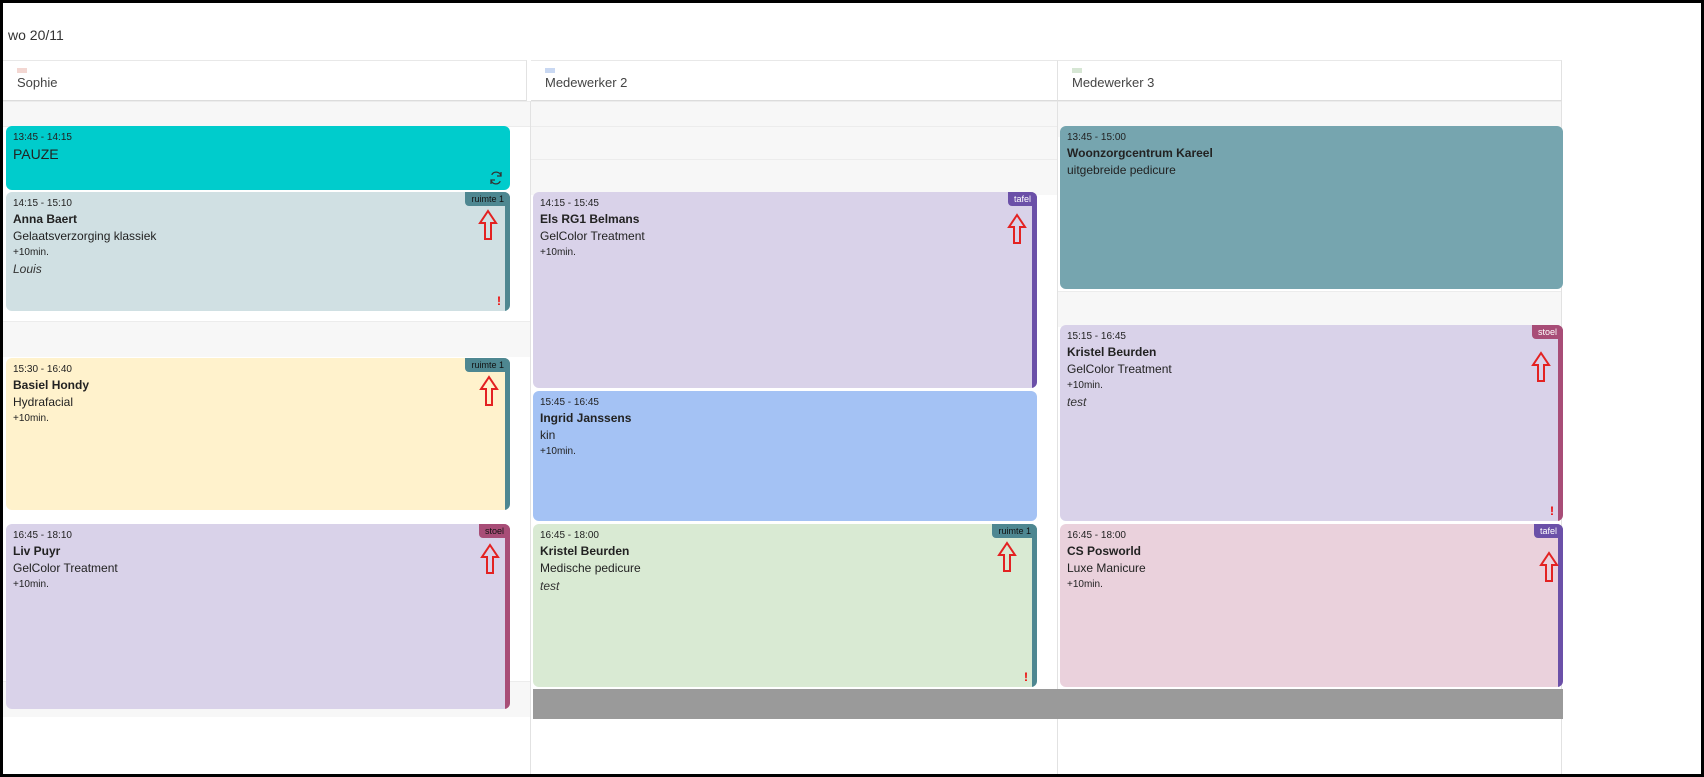  What do you see at coordinates (1104, 551) in the screenshot?
I see `client-name: CS Posworld` at bounding box center [1104, 551].